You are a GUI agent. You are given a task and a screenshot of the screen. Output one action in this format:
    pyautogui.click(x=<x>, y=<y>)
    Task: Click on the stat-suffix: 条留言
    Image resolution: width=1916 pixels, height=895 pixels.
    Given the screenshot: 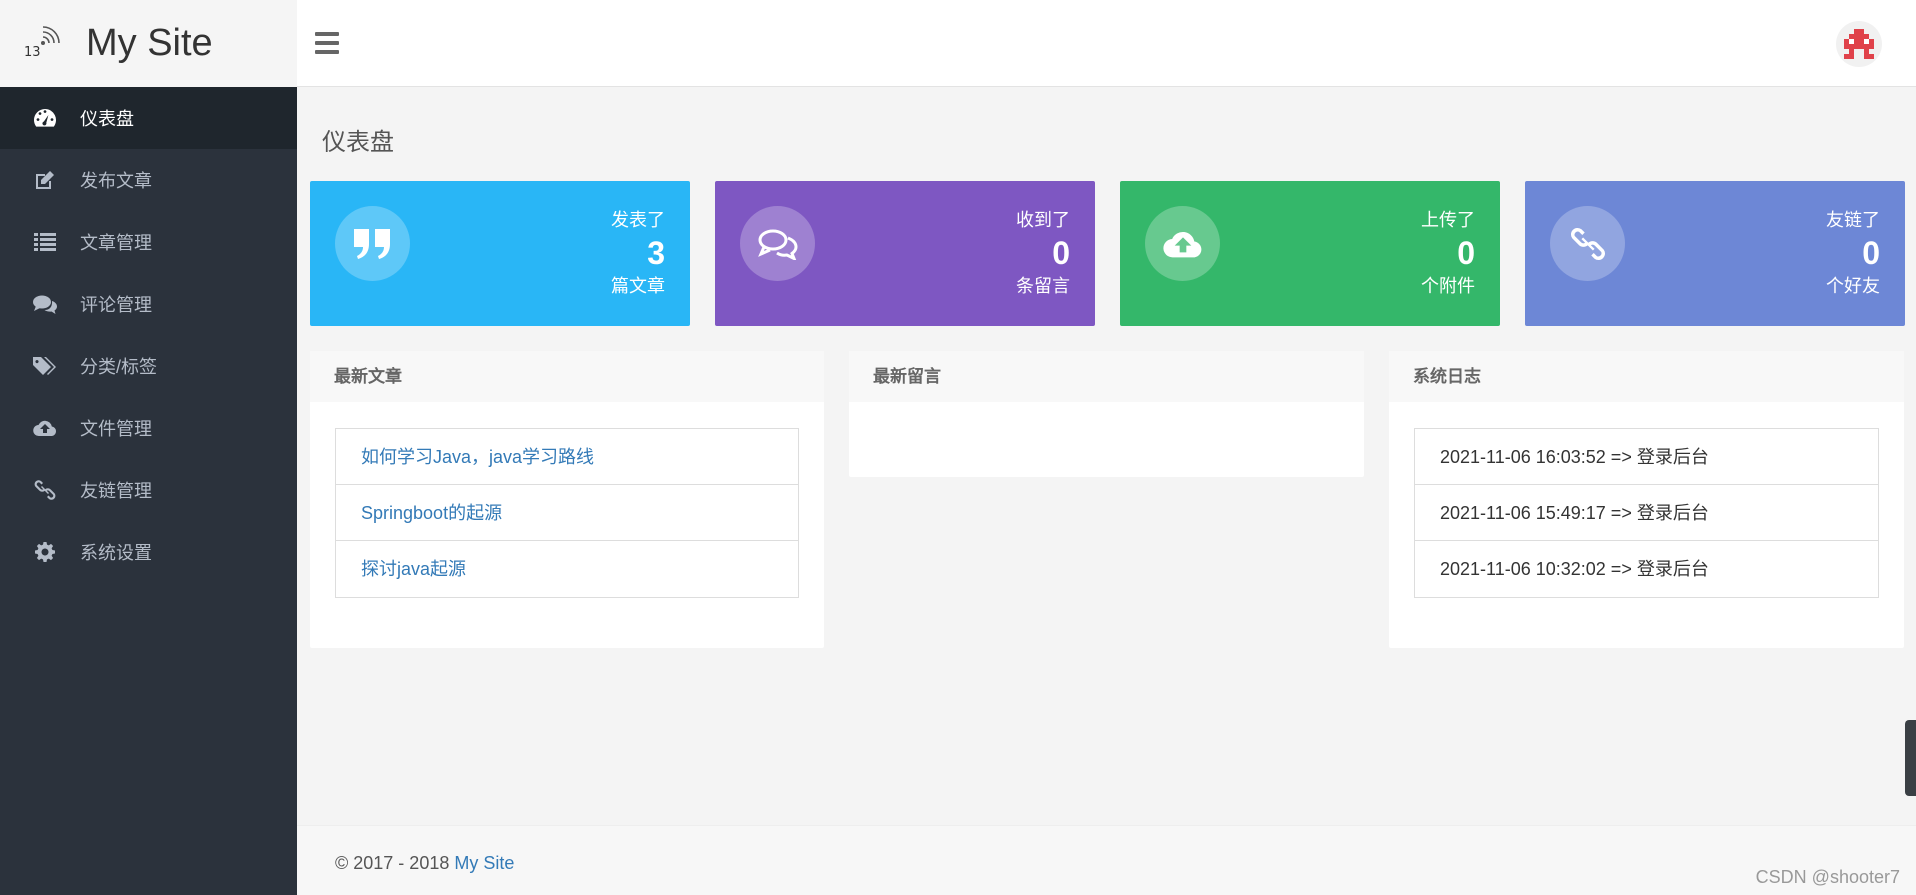 What is the action you would take?
    pyautogui.click(x=1043, y=286)
    